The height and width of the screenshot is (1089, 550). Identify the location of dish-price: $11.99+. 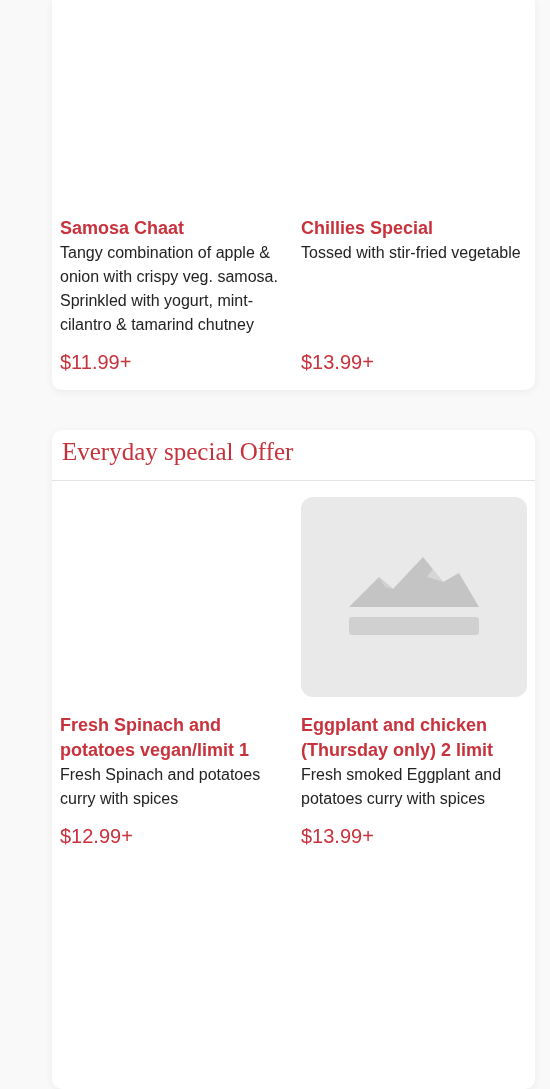
(96, 362).